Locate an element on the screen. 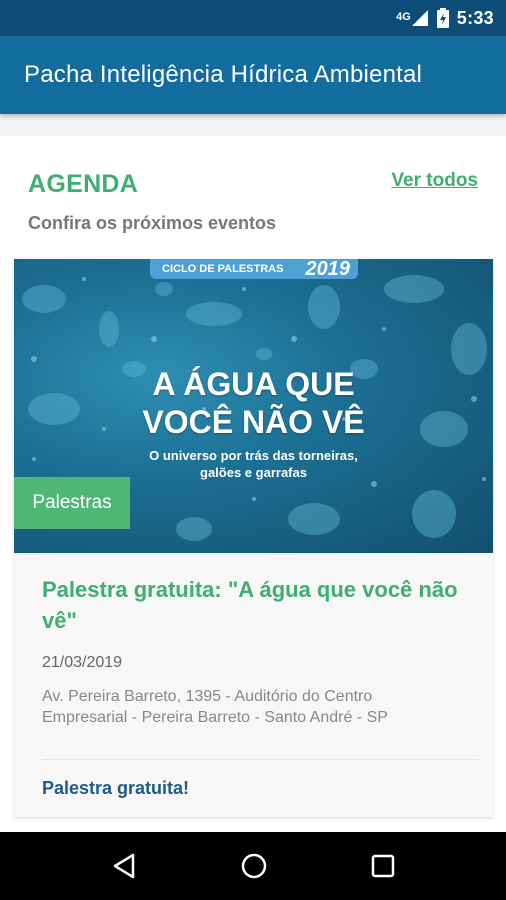  banner-headline-line1: A ÁGUA QUE is located at coordinates (253, 384).